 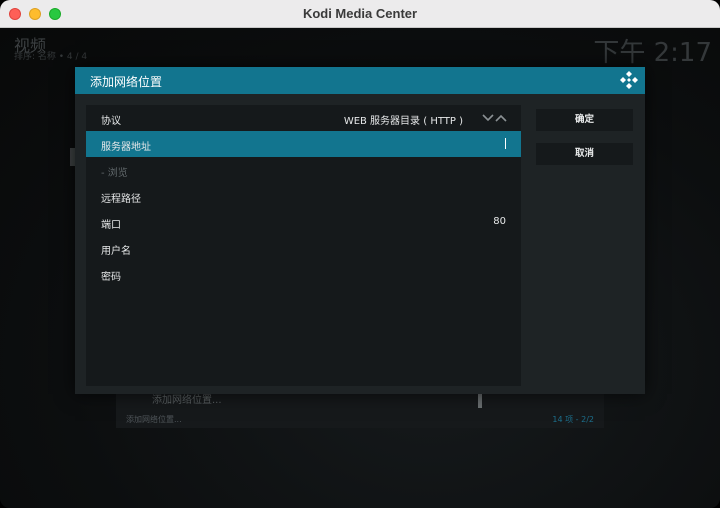 I want to click on protocol-row: 协议 WEB 服务器目录 ( HTTP ), so click(x=303, y=118).